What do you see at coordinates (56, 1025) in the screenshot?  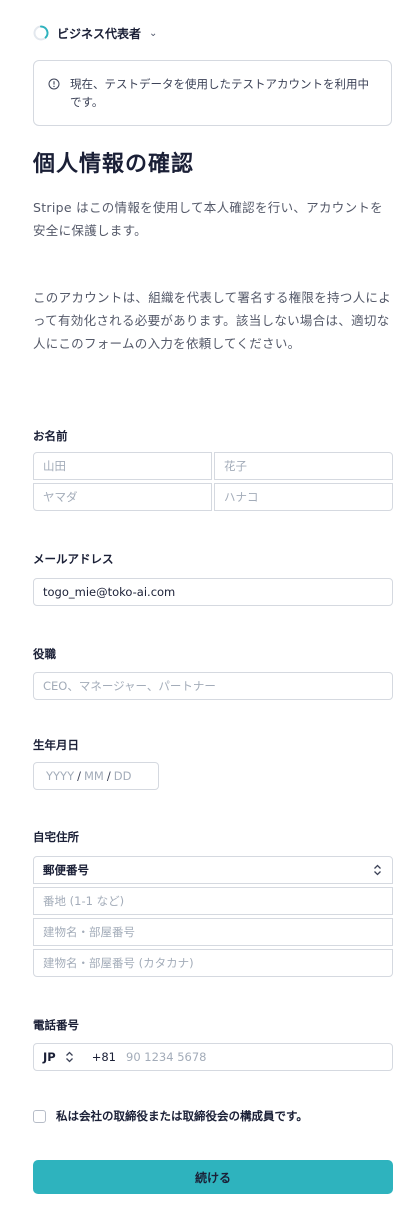 I see `phone-label: 電話番号` at bounding box center [56, 1025].